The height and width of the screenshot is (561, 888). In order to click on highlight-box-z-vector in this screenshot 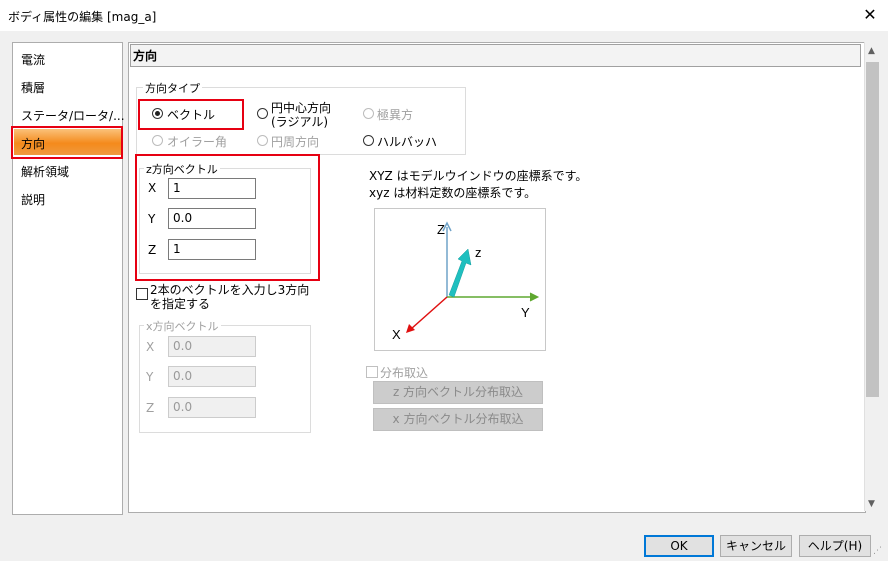, I will do `click(227, 217)`.